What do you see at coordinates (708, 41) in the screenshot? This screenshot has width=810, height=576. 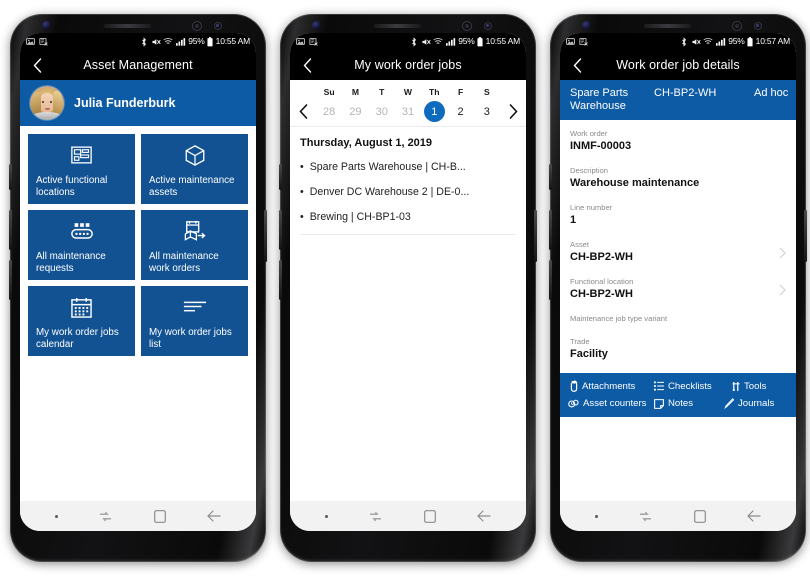 I see `wifi-icon` at bounding box center [708, 41].